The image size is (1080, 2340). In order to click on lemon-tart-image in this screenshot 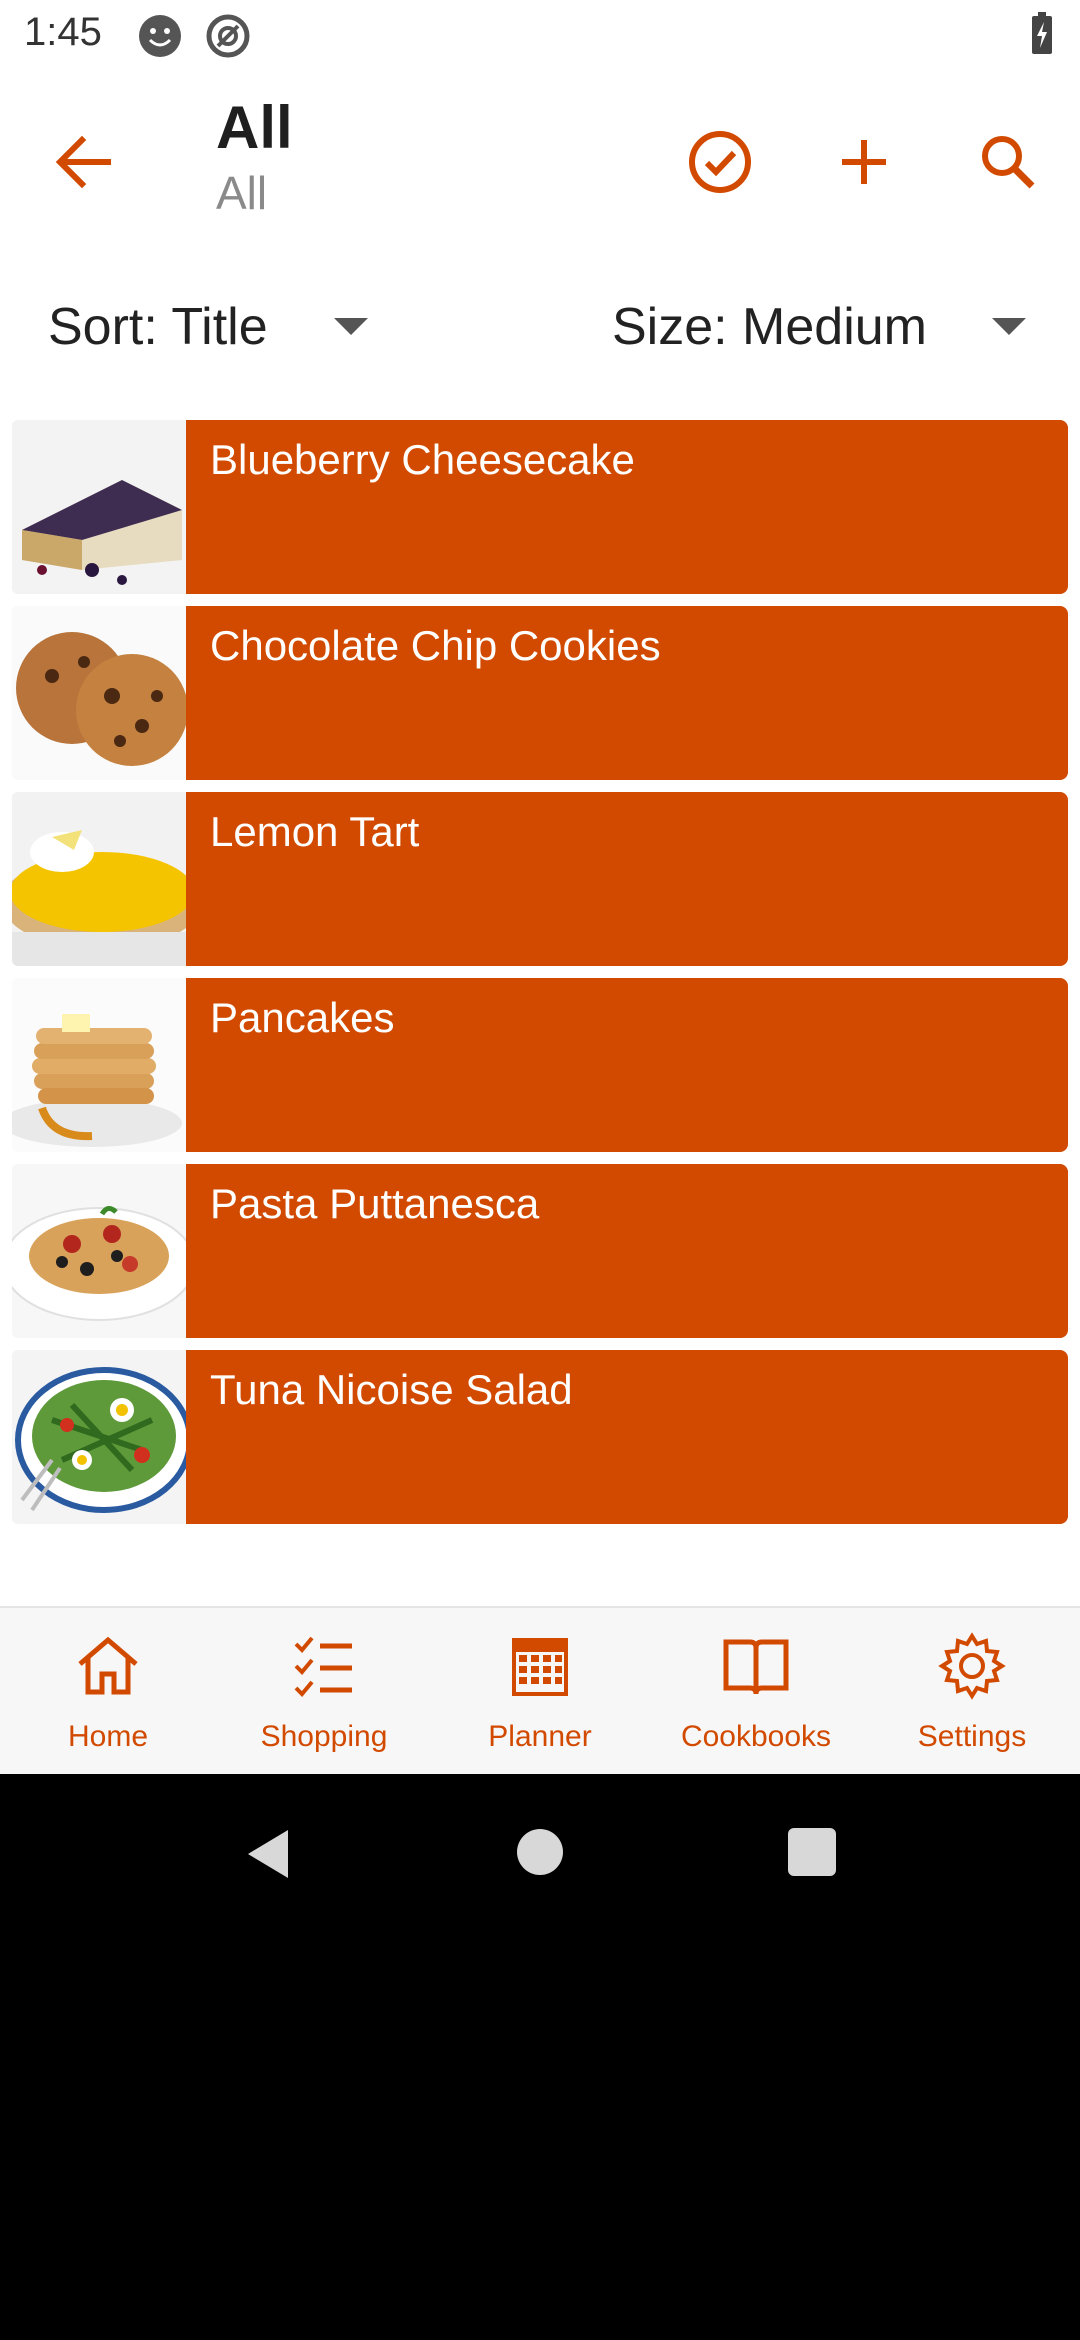, I will do `click(99, 879)`.